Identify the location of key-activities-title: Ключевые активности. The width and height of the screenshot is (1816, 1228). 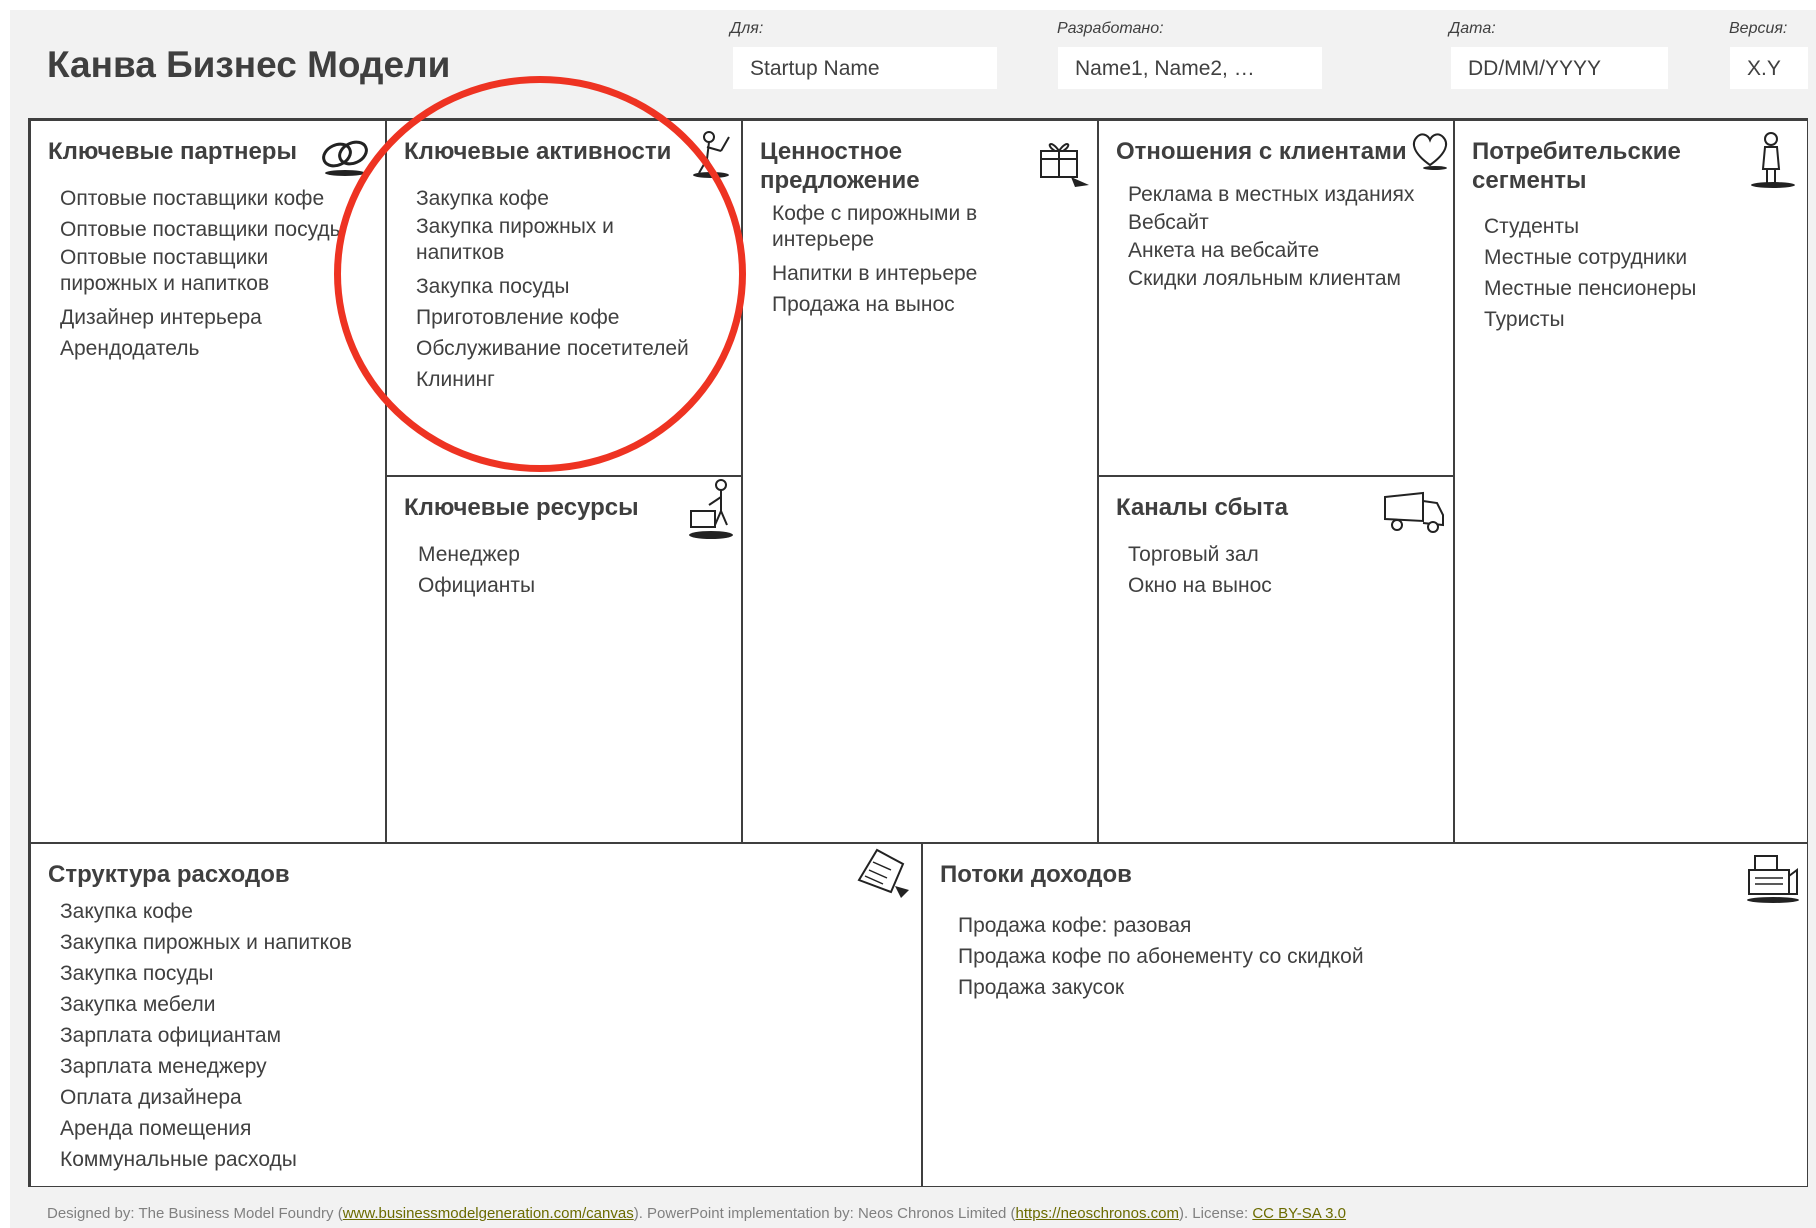
(538, 151).